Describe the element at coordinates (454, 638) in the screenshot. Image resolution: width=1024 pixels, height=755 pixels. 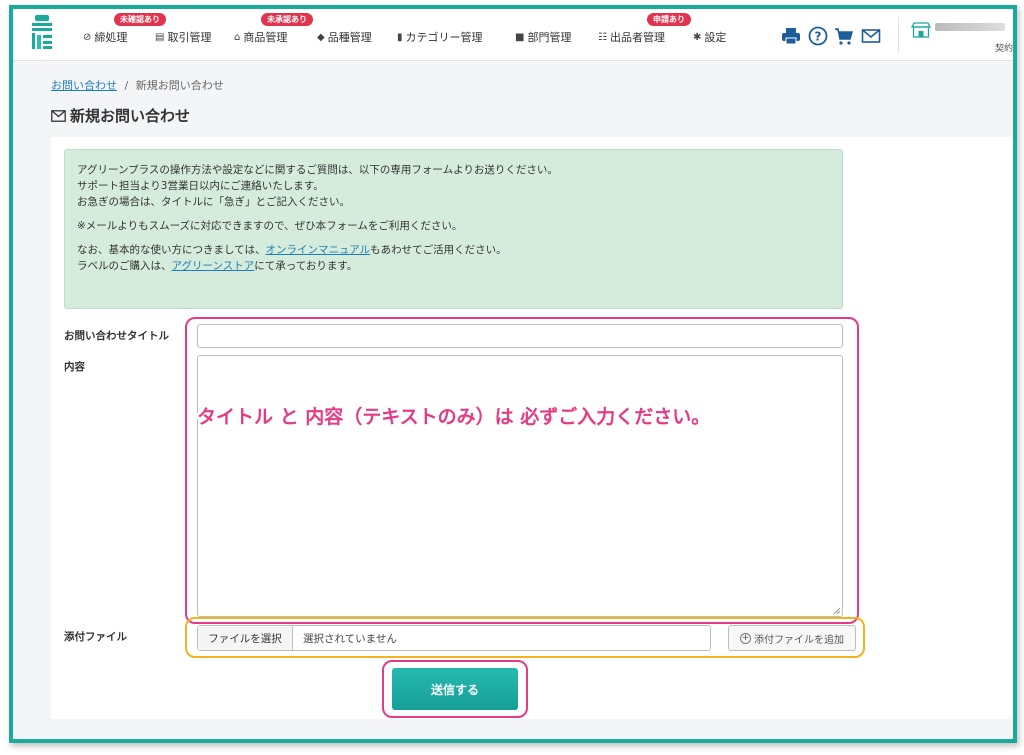
I see `file-input-group: ファイルを選択 選択されていません` at that location.